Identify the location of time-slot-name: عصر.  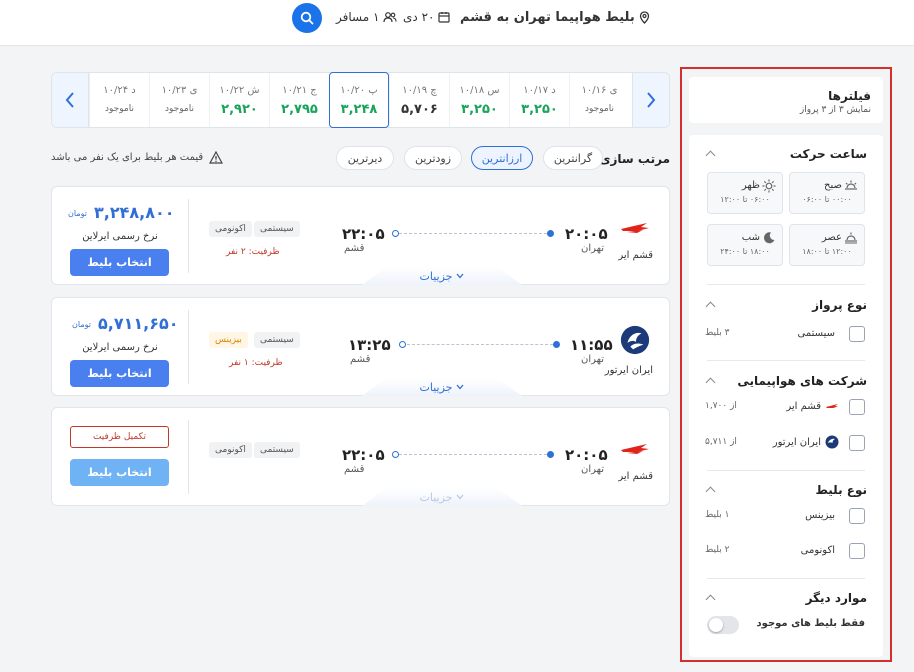
(831, 237).